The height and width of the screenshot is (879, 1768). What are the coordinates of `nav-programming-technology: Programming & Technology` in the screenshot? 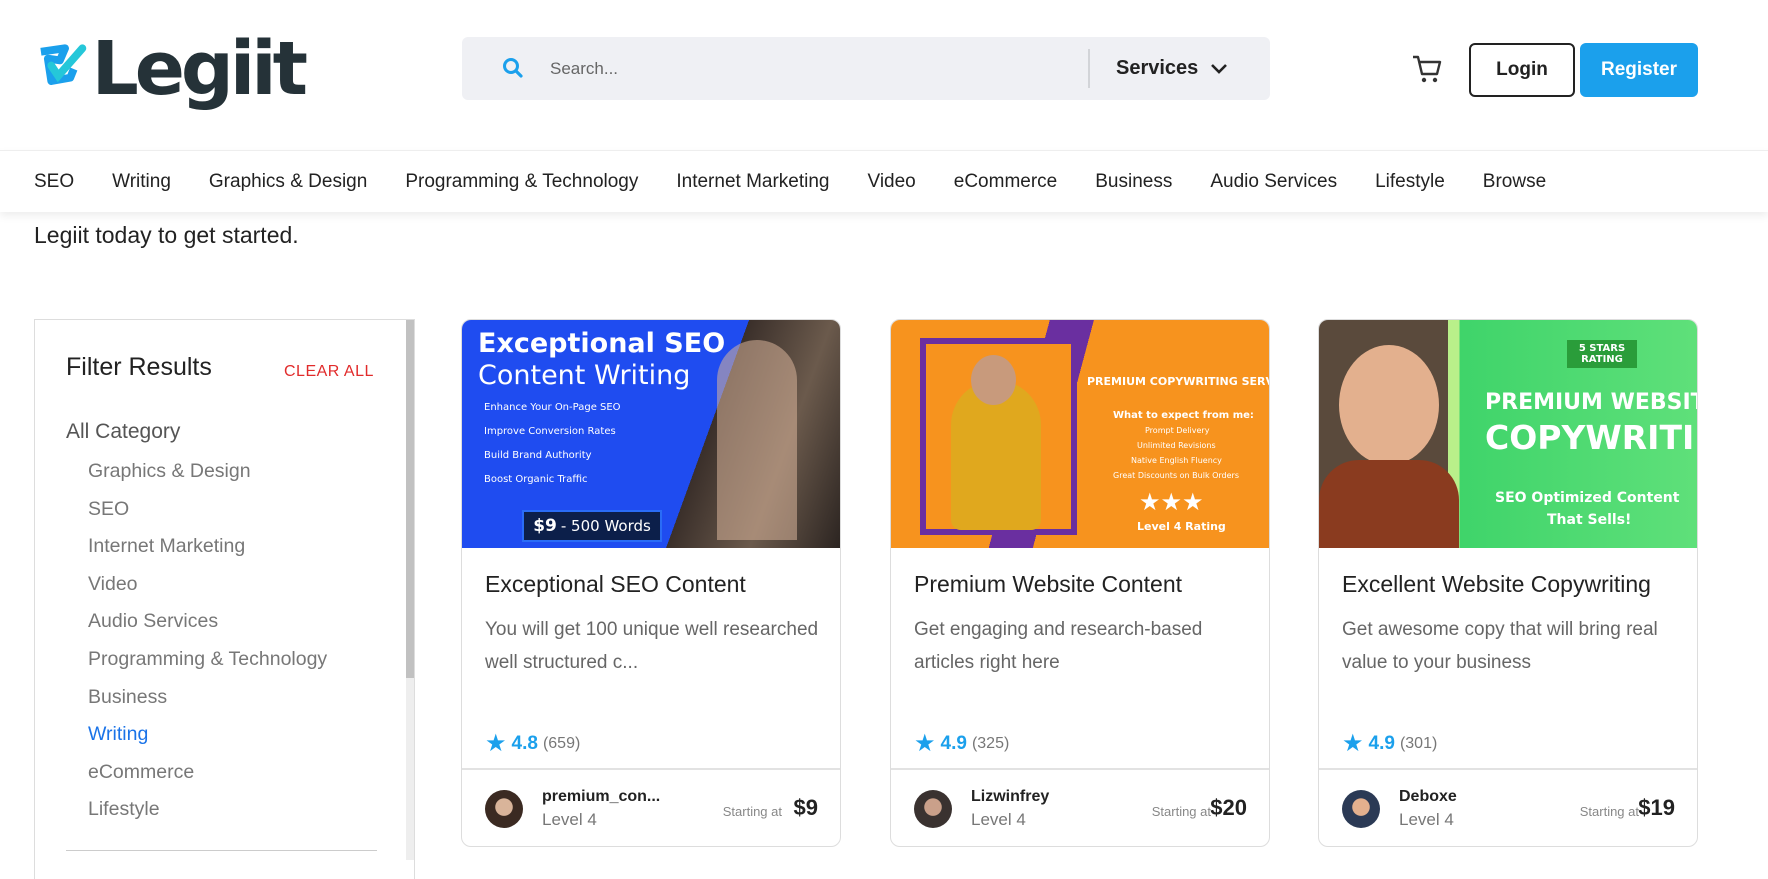 It's located at (521, 182).